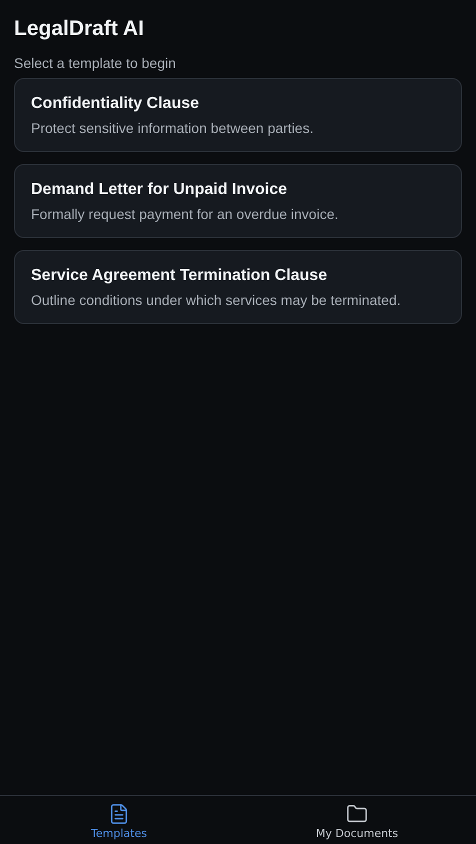  I want to click on template-title: Demand Letter for Unpaid Invoice, so click(159, 190).